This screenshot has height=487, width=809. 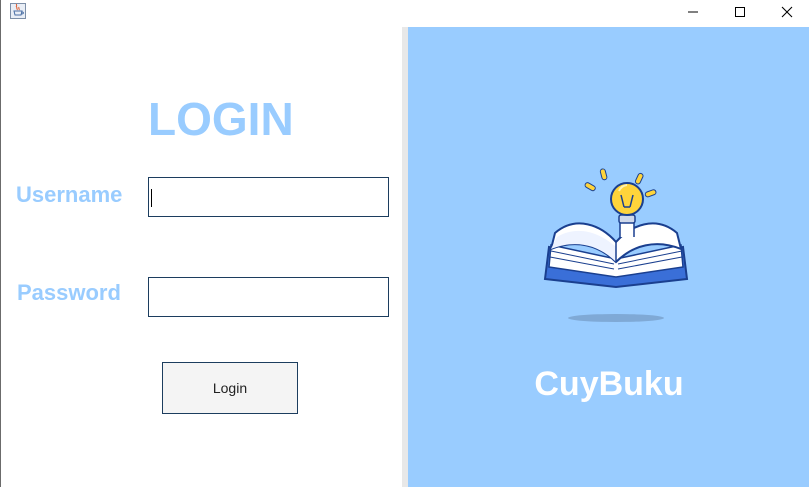 I want to click on brand-name: CuyBuku, so click(x=609, y=384).